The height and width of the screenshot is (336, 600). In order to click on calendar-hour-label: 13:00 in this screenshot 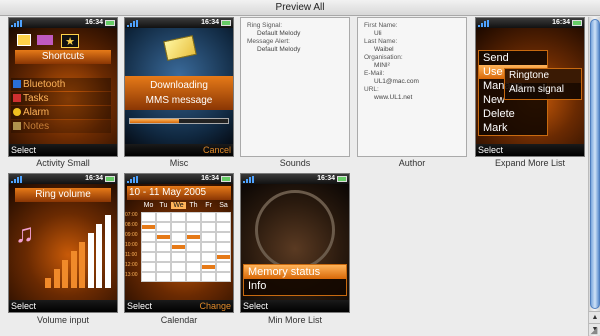, I will do `click(131, 275)`.